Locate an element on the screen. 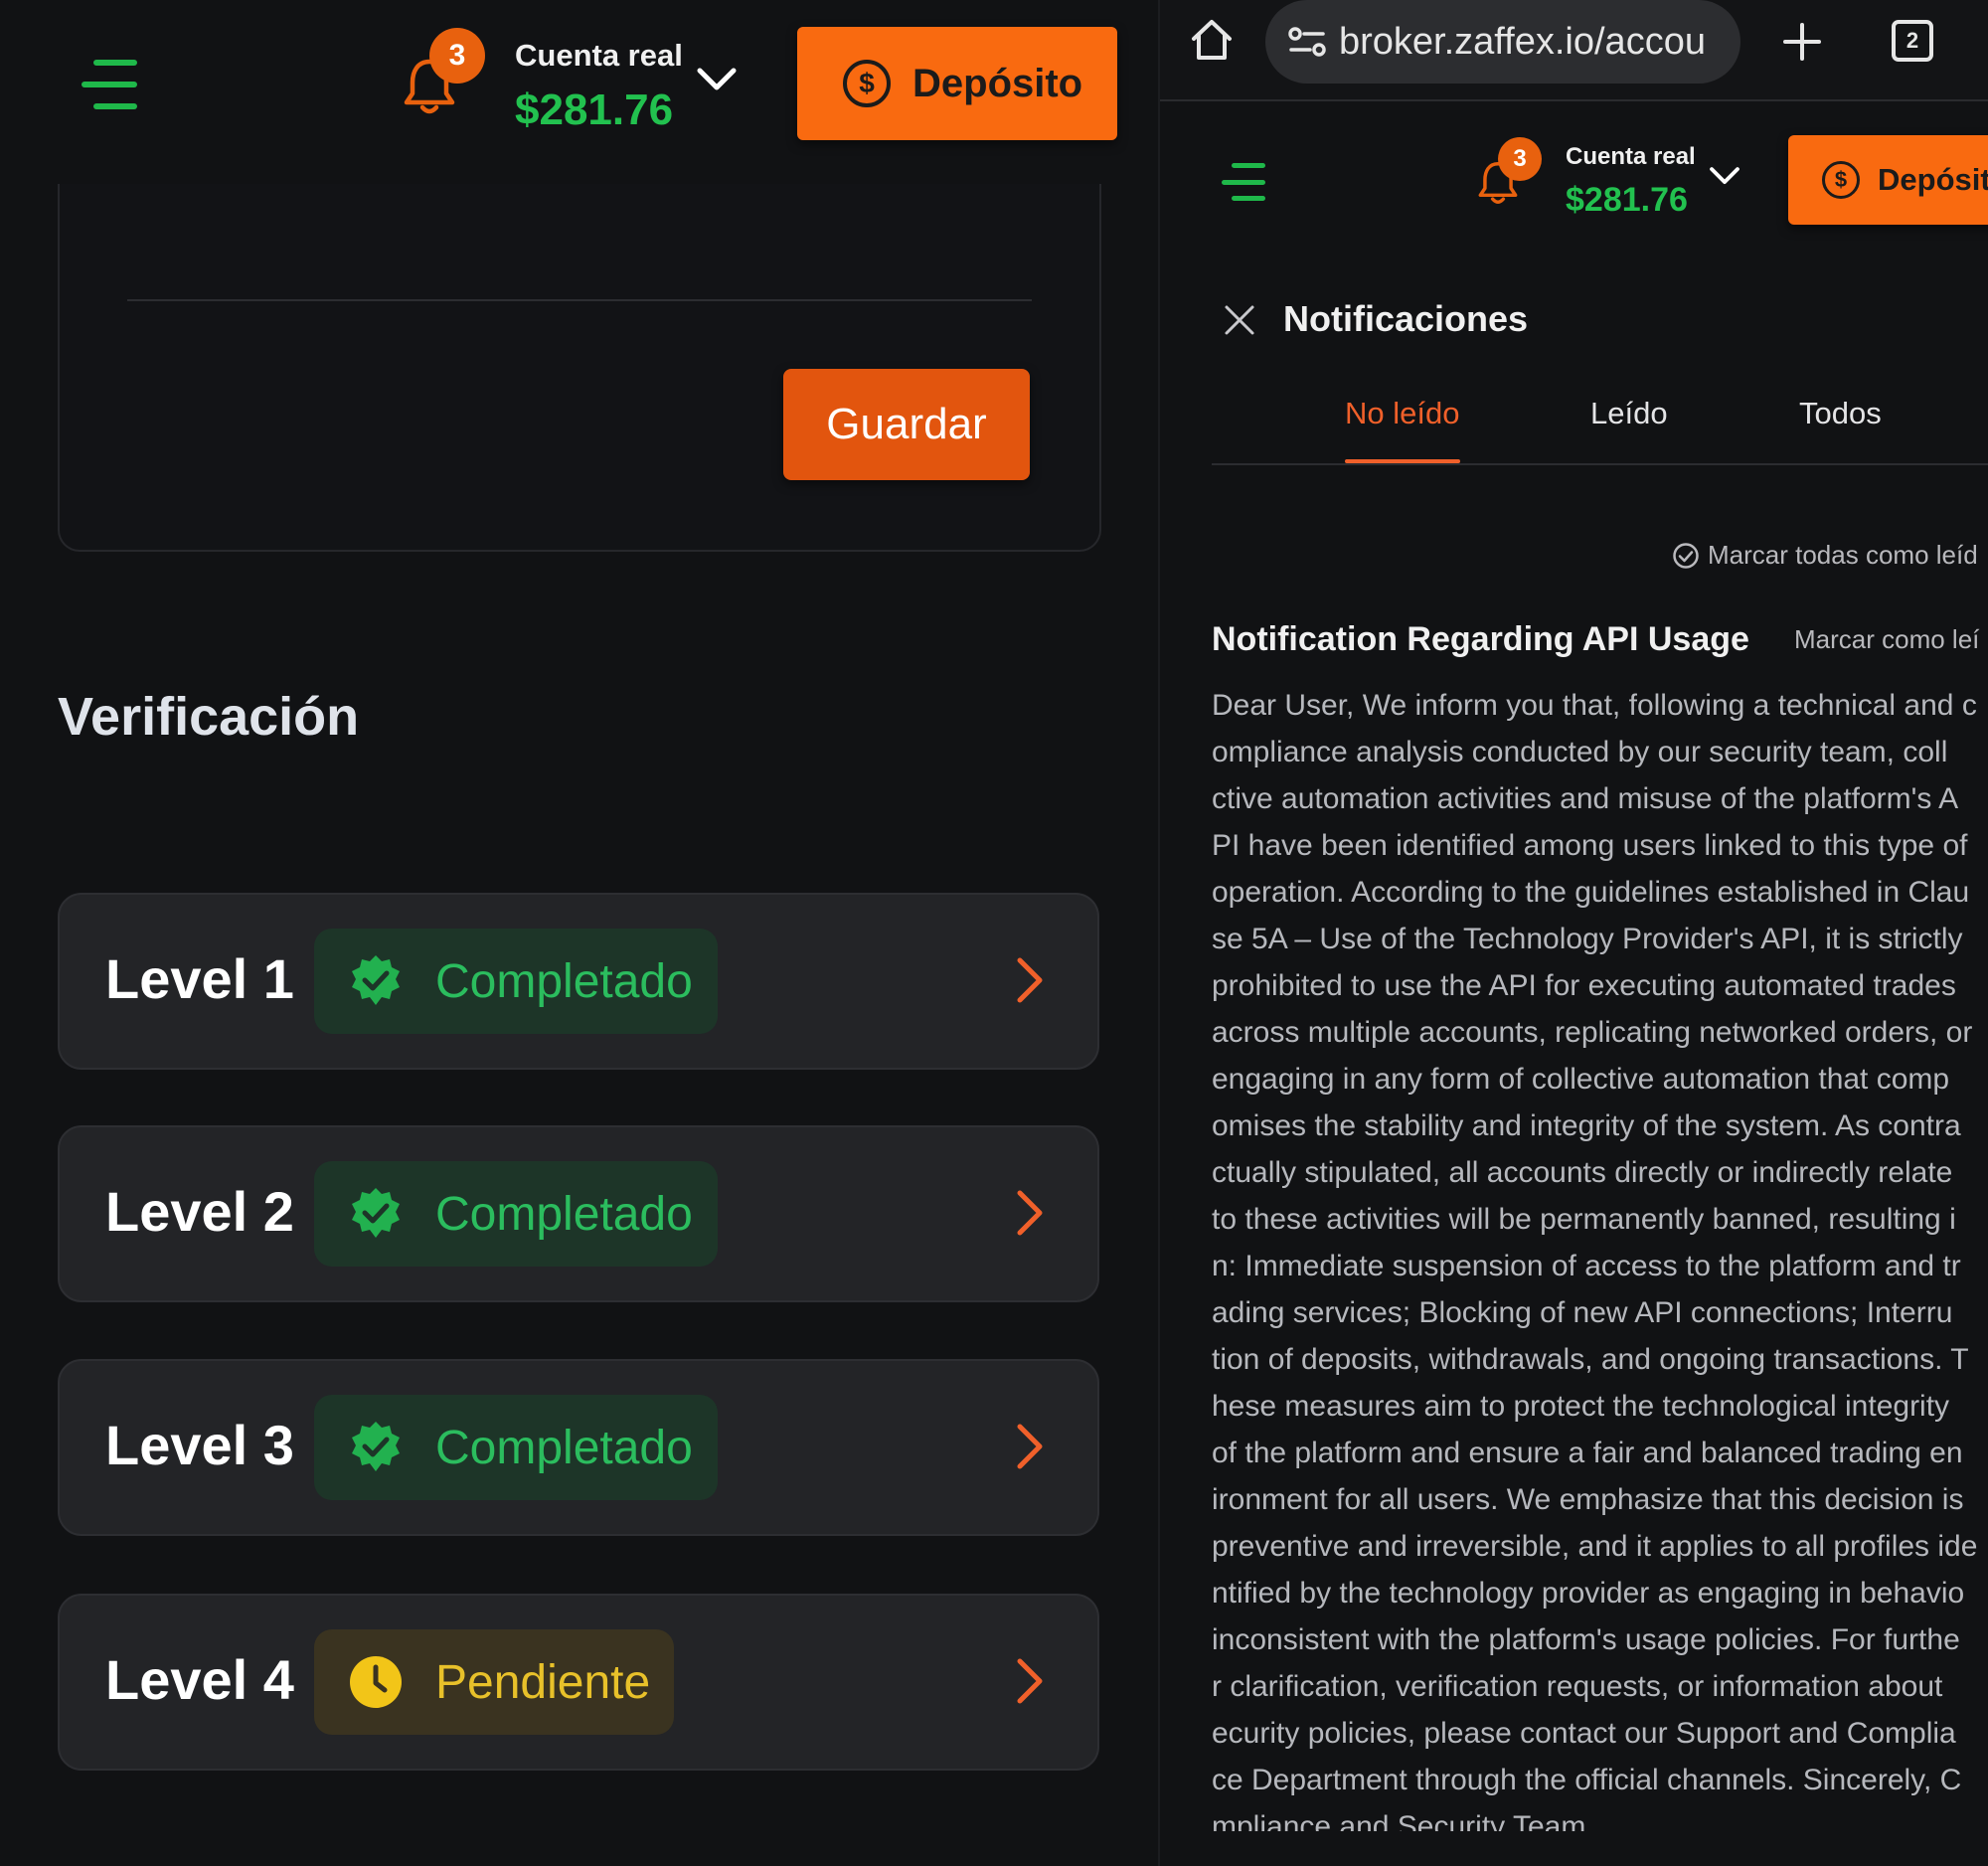 This screenshot has height=1866, width=1988. deposit-label: Depósit is located at coordinates (1933, 179).